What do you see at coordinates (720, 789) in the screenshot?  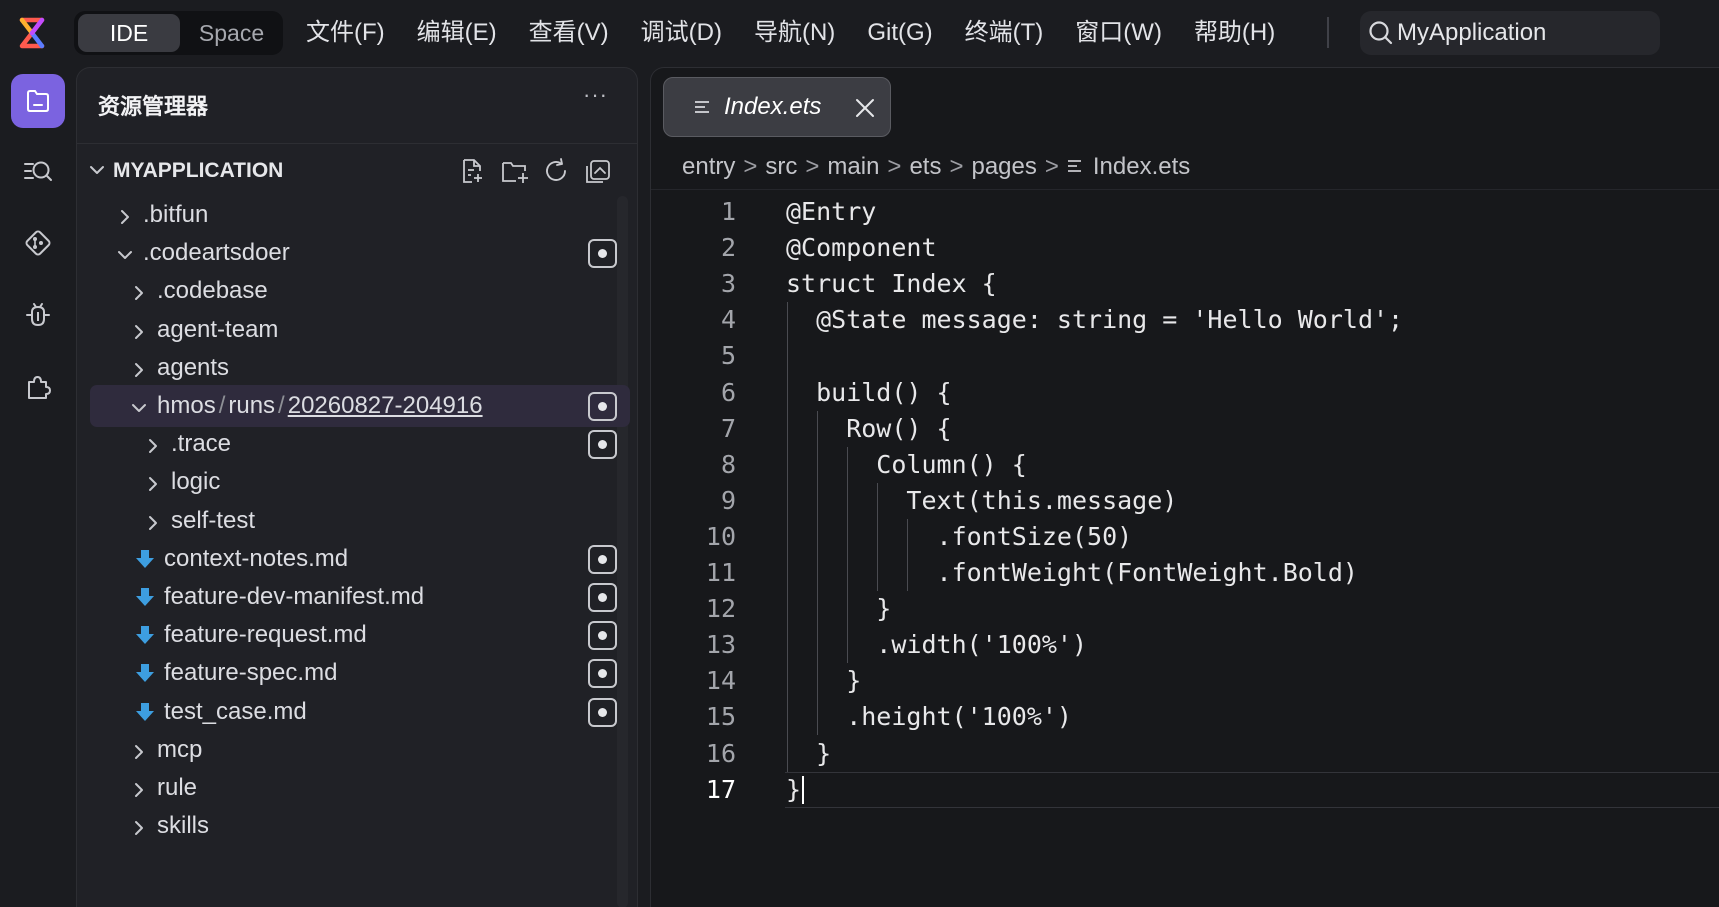 I see `line-number: 17` at bounding box center [720, 789].